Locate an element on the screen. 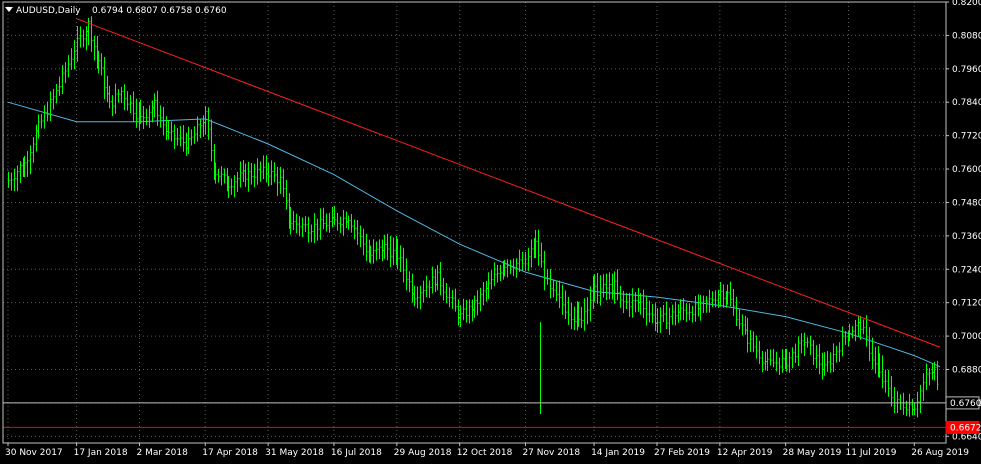 This screenshot has height=464, width=981. chart-header: AUDUSD,Daily 0.6794 0.6807 0.6758 0.6760 is located at coordinates (116, 11).